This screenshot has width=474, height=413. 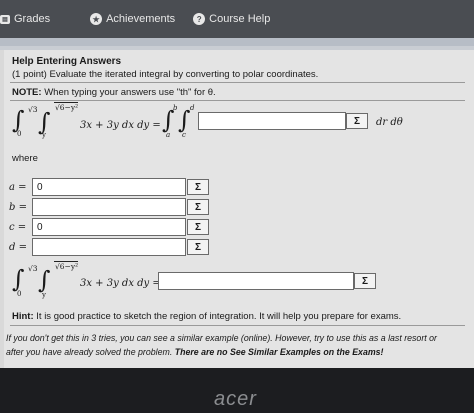 I want to click on note-label: NOTE:, so click(x=27, y=92).